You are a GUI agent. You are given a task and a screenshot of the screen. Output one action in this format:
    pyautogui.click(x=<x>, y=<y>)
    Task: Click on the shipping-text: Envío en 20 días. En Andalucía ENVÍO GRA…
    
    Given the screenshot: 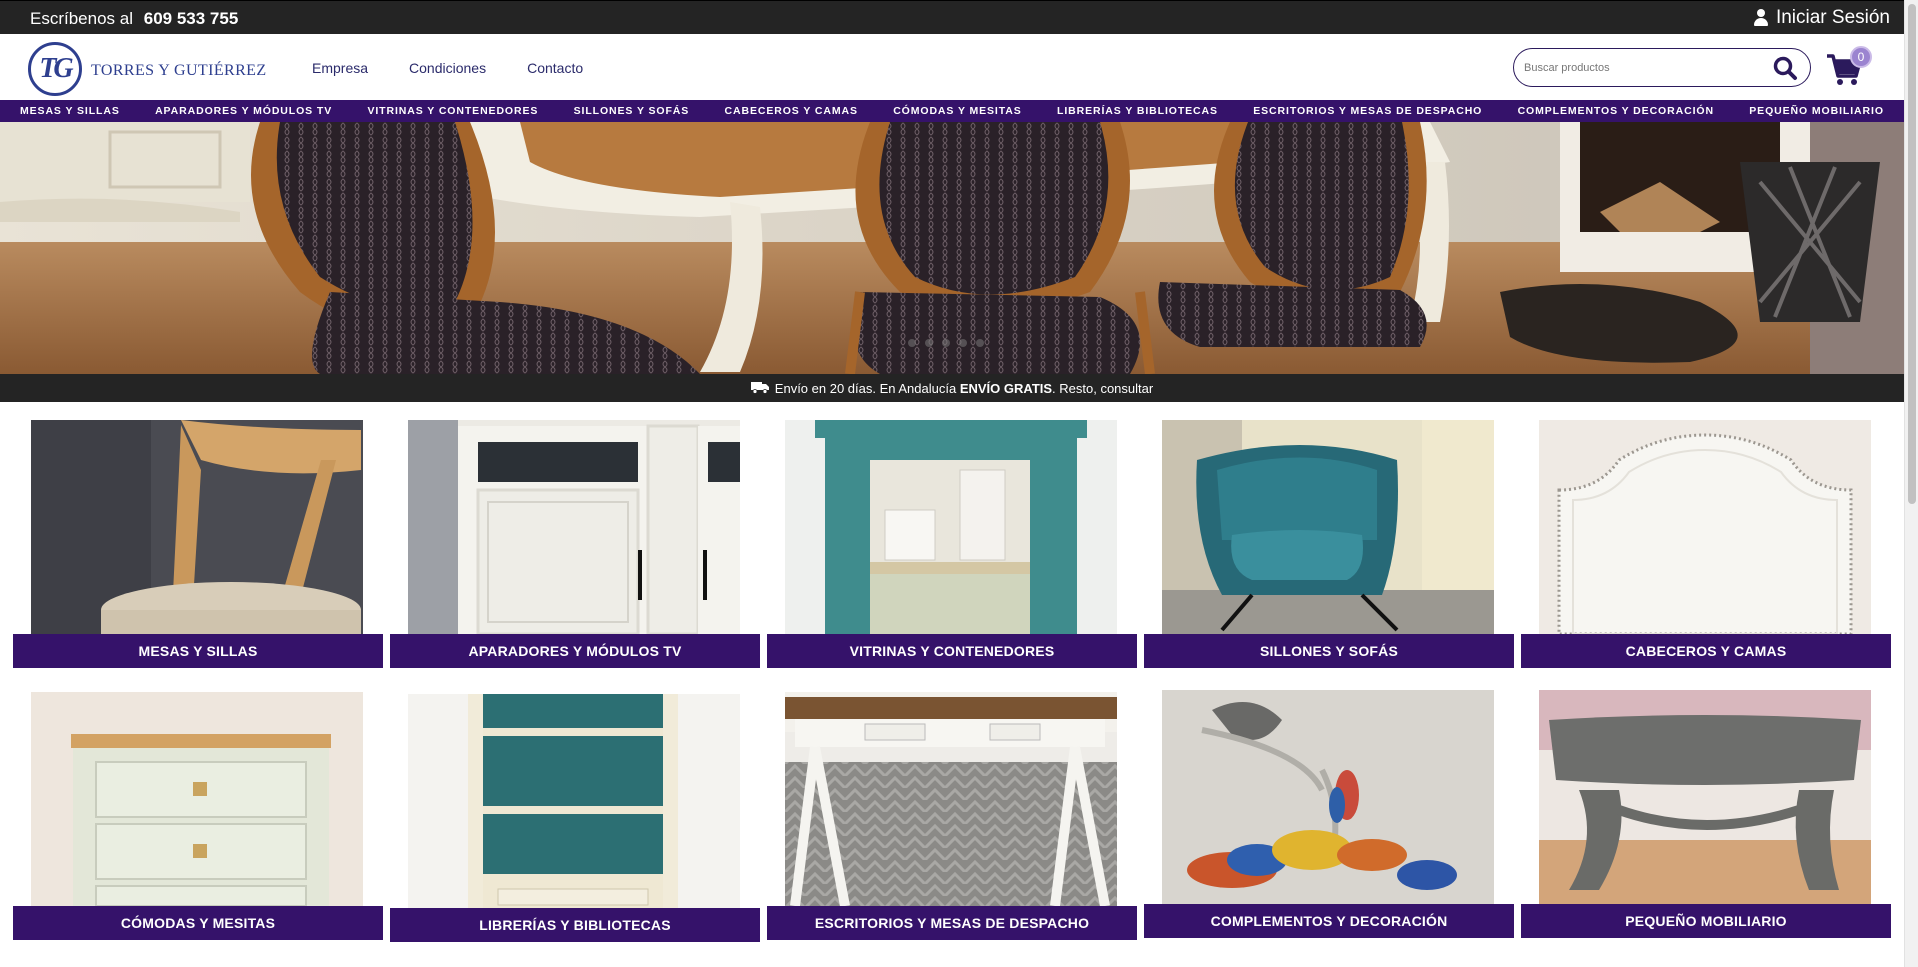 What is the action you would take?
    pyautogui.click(x=964, y=388)
    